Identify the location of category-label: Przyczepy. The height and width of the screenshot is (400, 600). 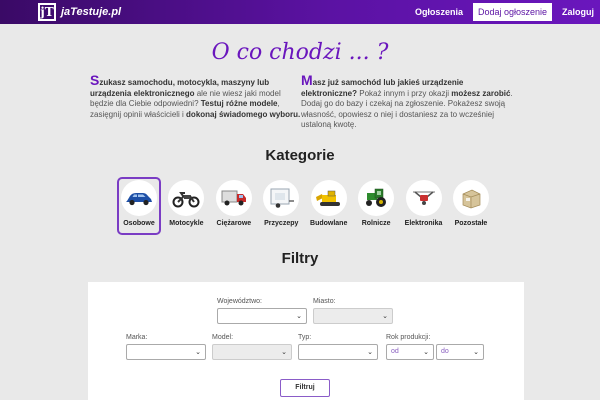
(281, 223).